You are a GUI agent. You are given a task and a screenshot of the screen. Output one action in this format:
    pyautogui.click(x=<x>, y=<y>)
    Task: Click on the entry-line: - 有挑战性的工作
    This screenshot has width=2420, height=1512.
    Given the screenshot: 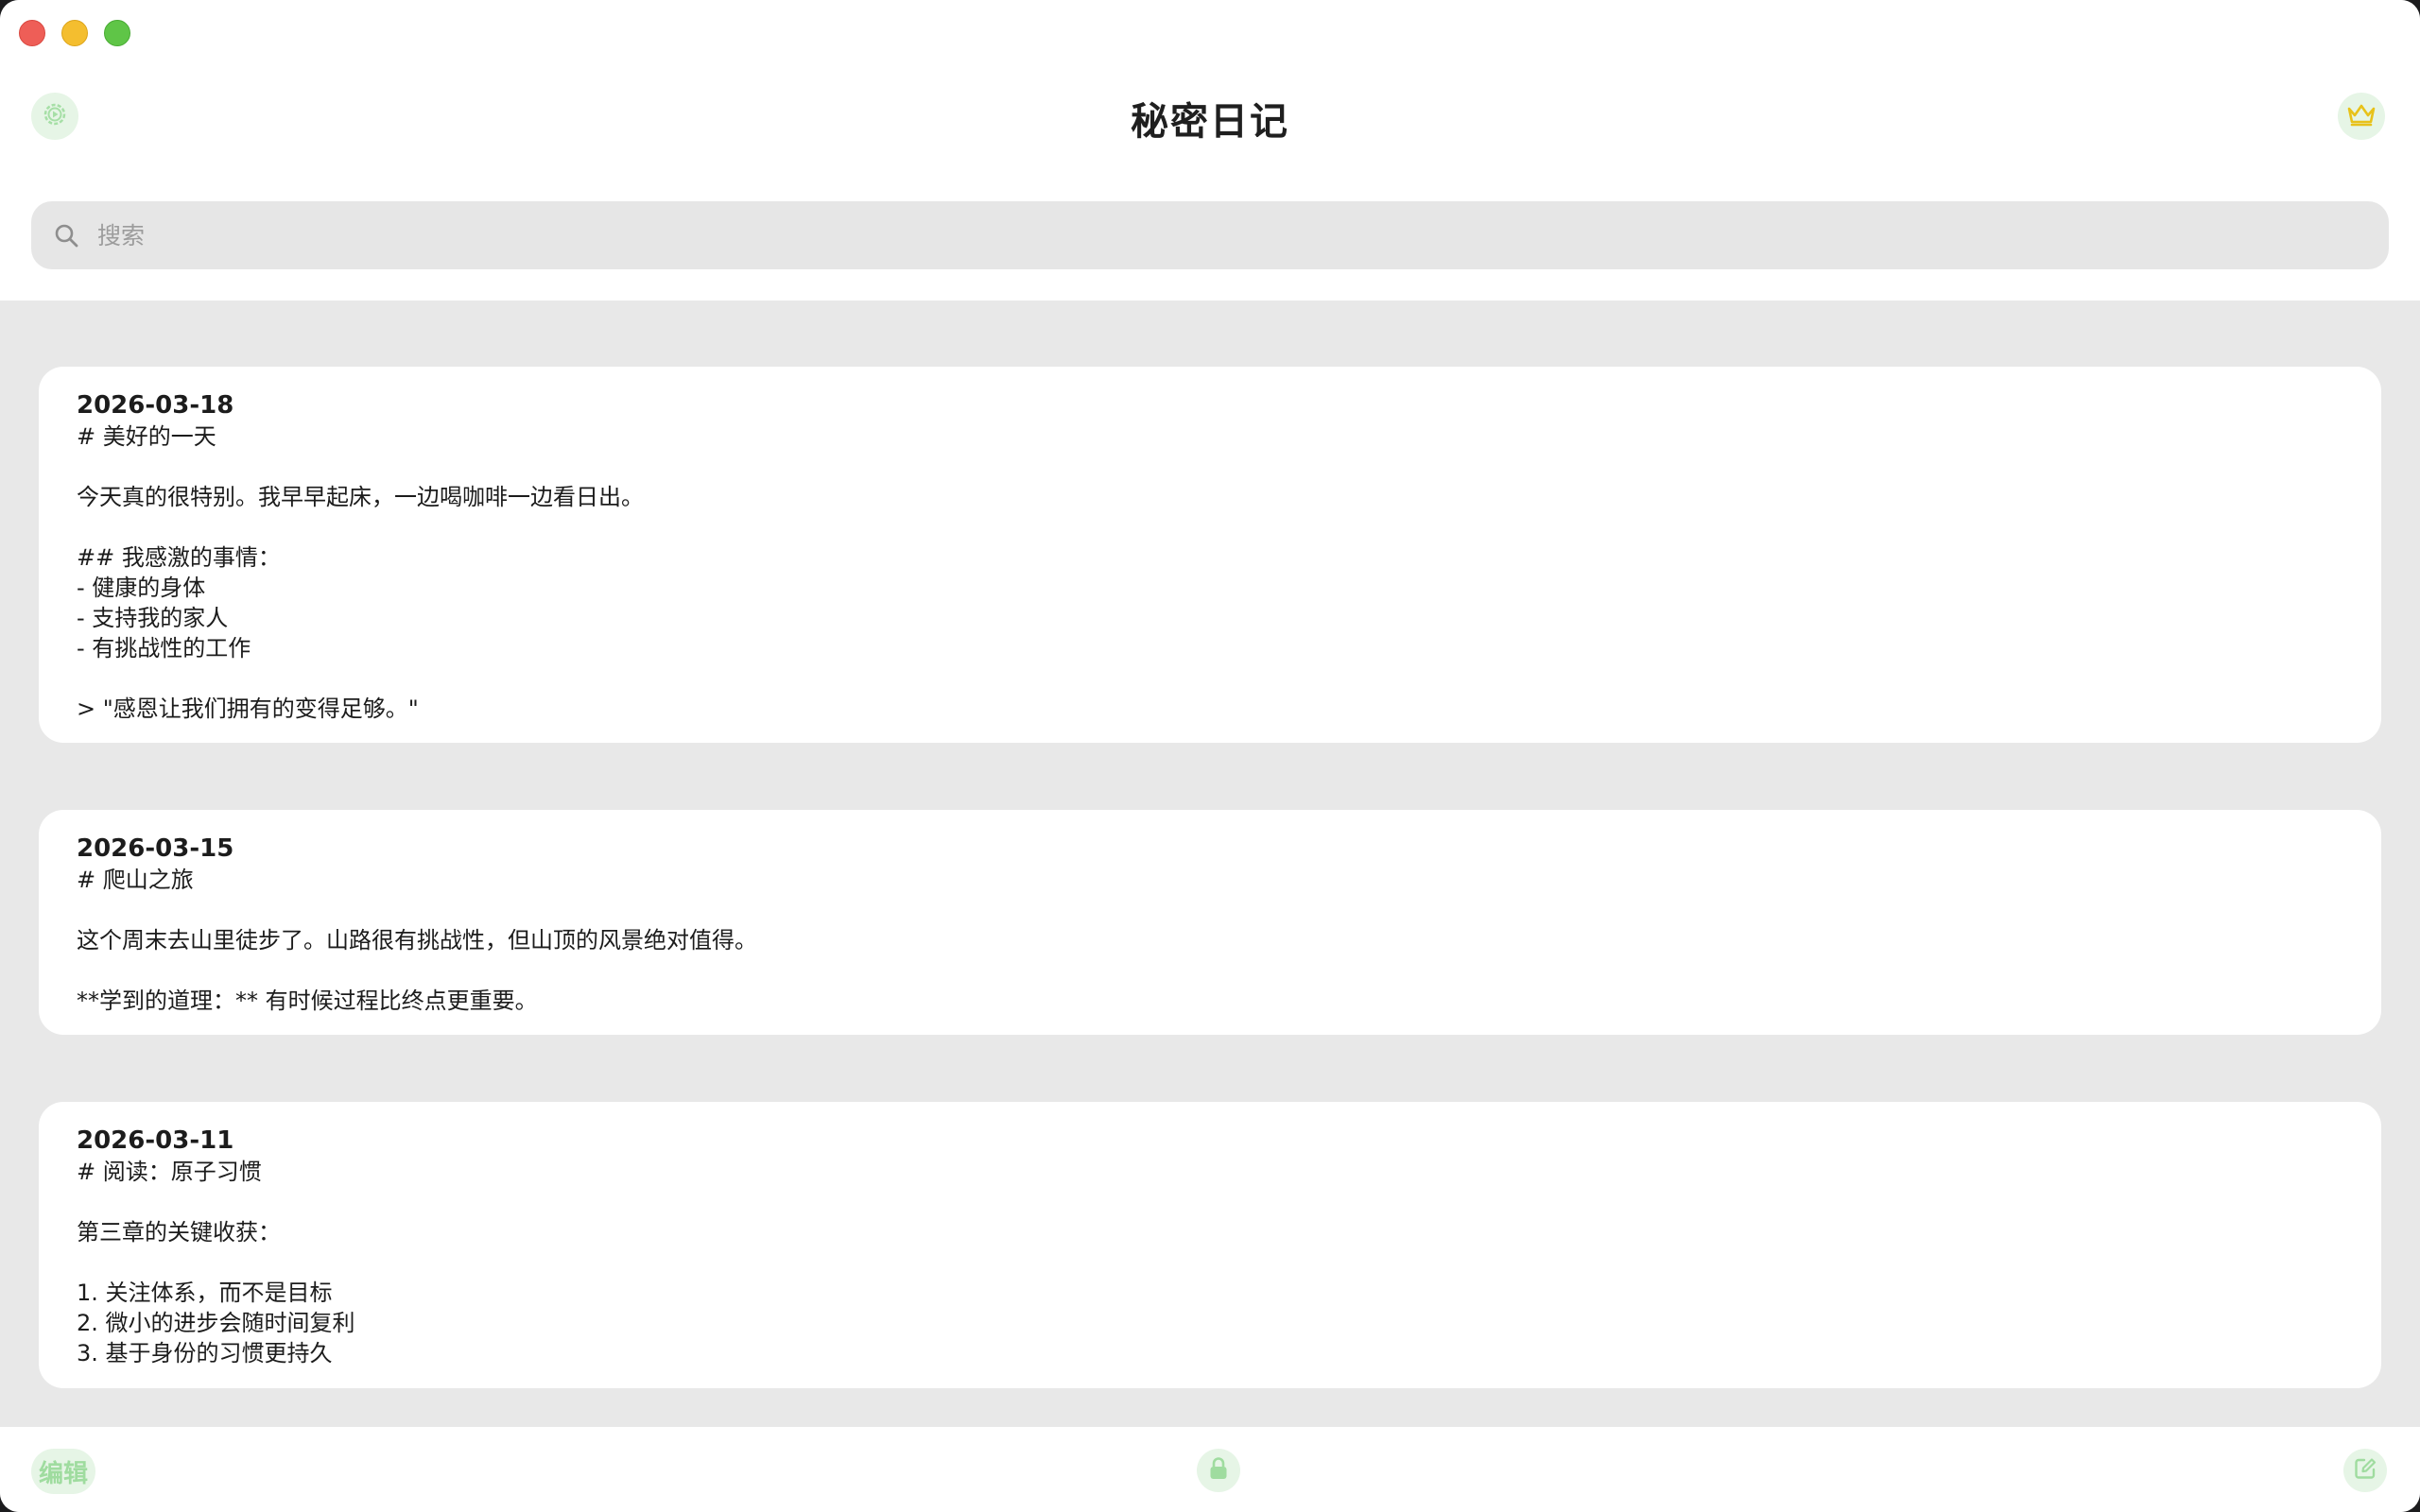 What is the action you would take?
    pyautogui.click(x=164, y=648)
    